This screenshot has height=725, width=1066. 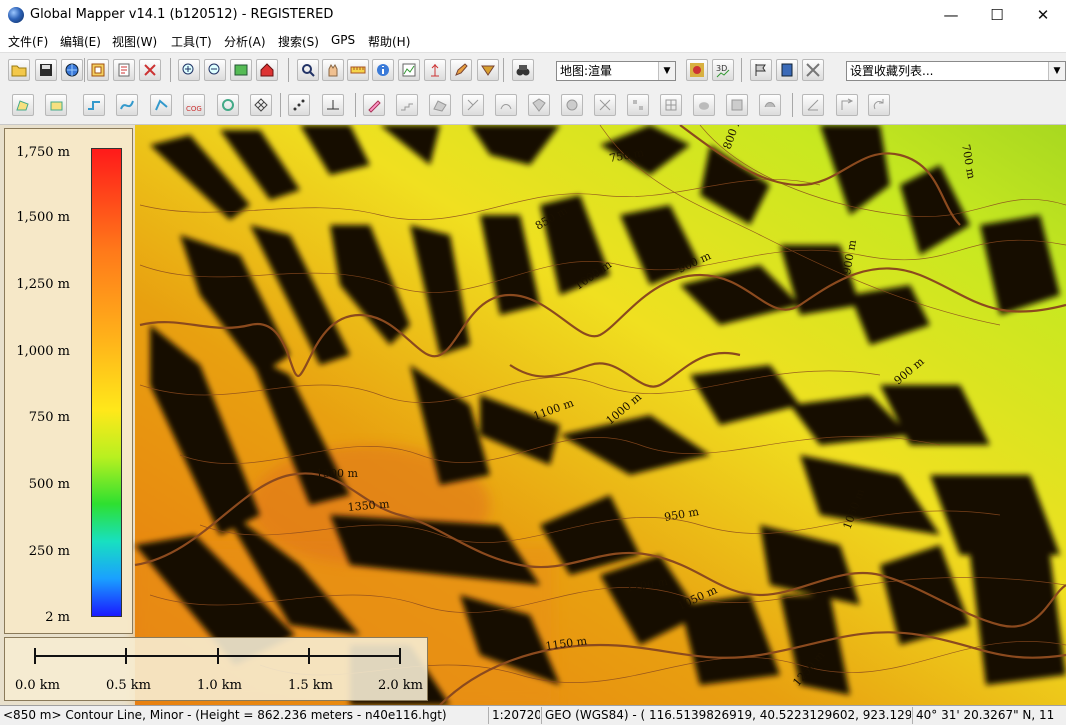 I want to click on create-points-button, so click(x=299, y=105).